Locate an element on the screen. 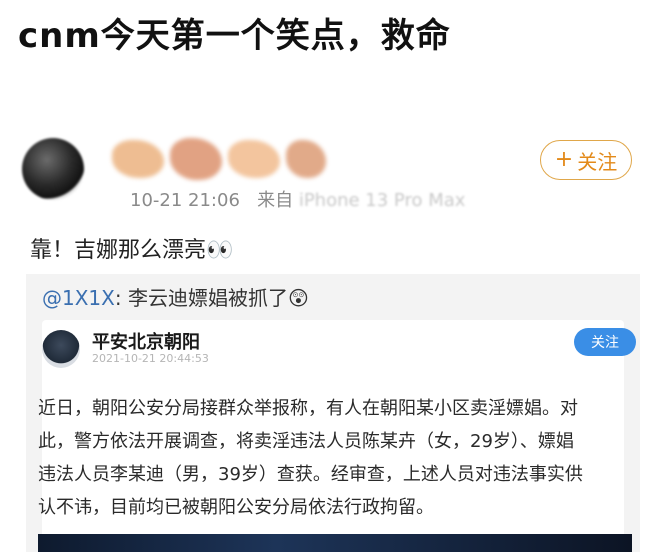  quoted-message: : 李云迪嫖娼被抓了😲 is located at coordinates (211, 298).